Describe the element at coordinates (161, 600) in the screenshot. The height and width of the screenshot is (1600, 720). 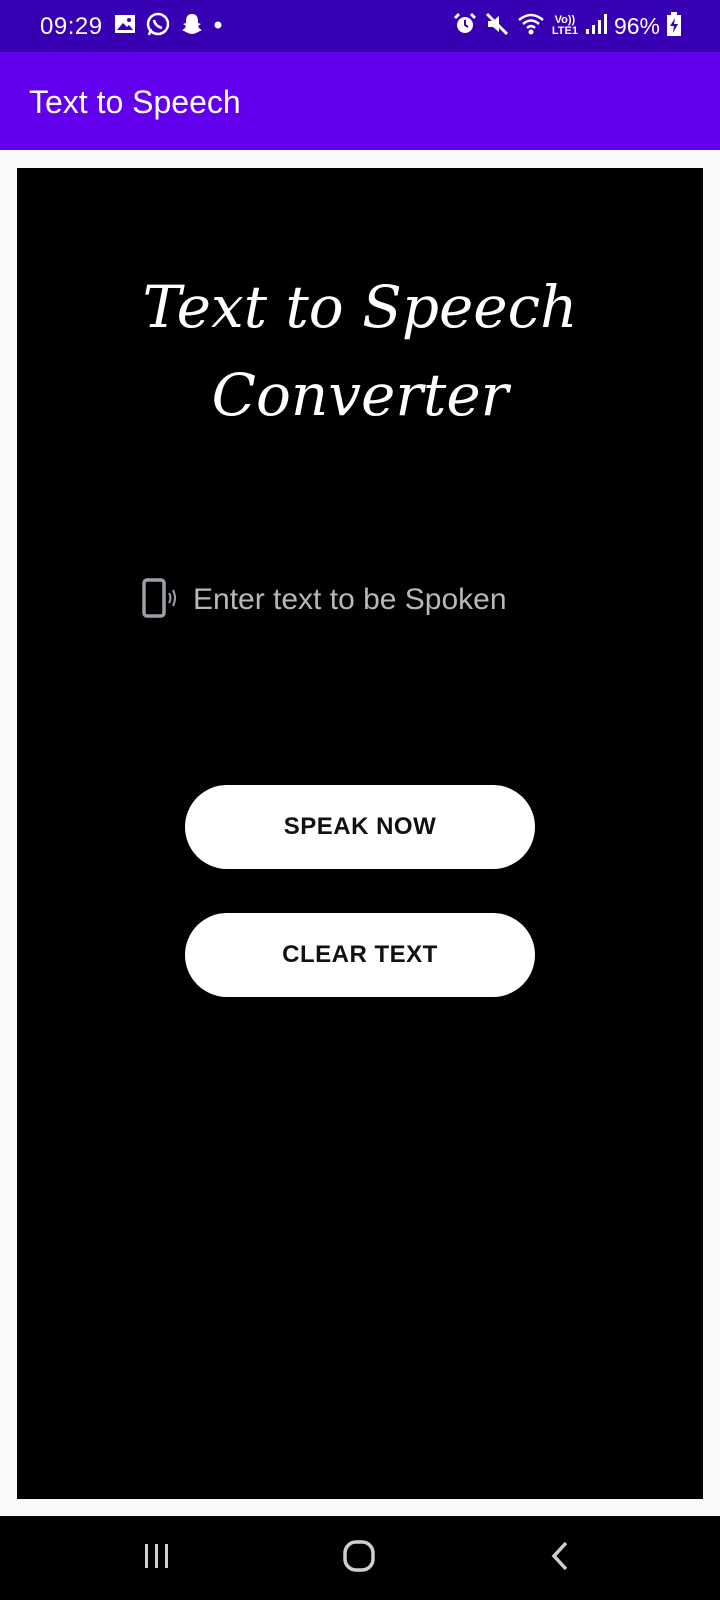
I see `phone-speaker-icon` at that location.